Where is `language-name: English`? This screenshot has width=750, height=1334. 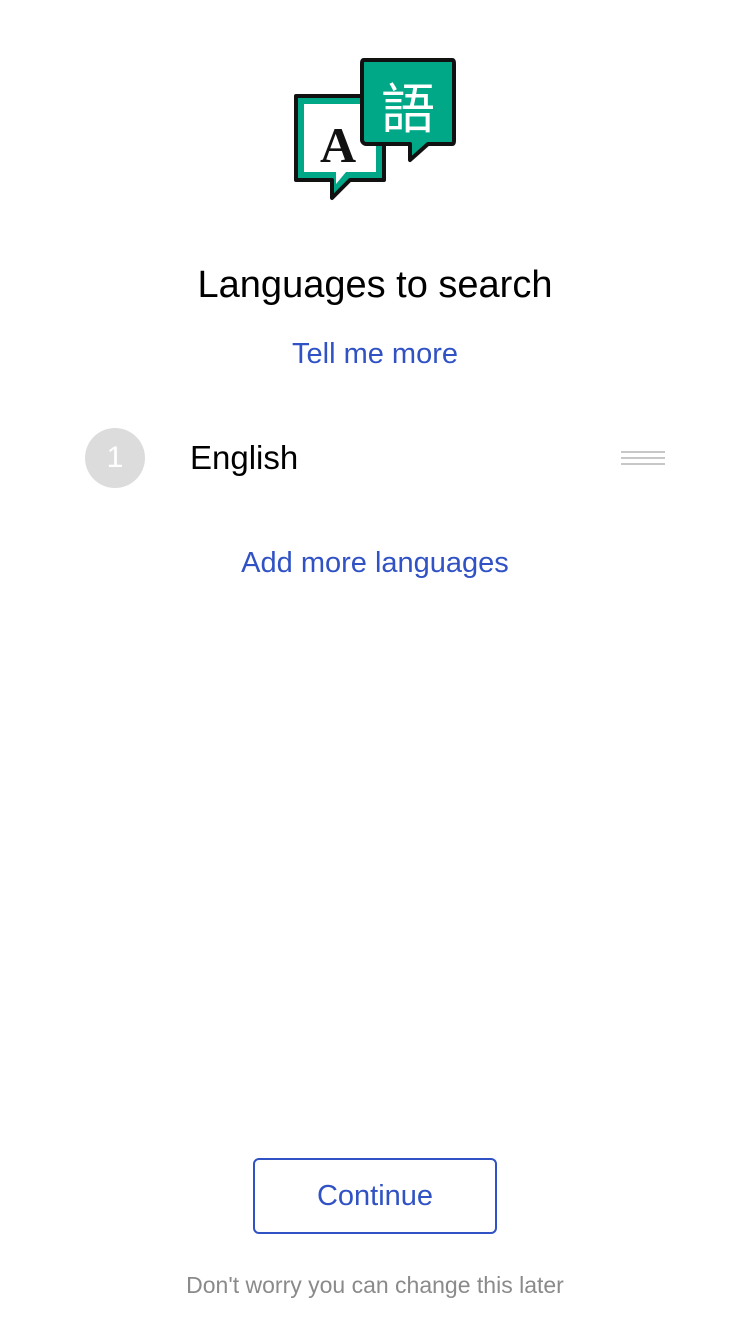
language-name: English is located at coordinates (244, 457).